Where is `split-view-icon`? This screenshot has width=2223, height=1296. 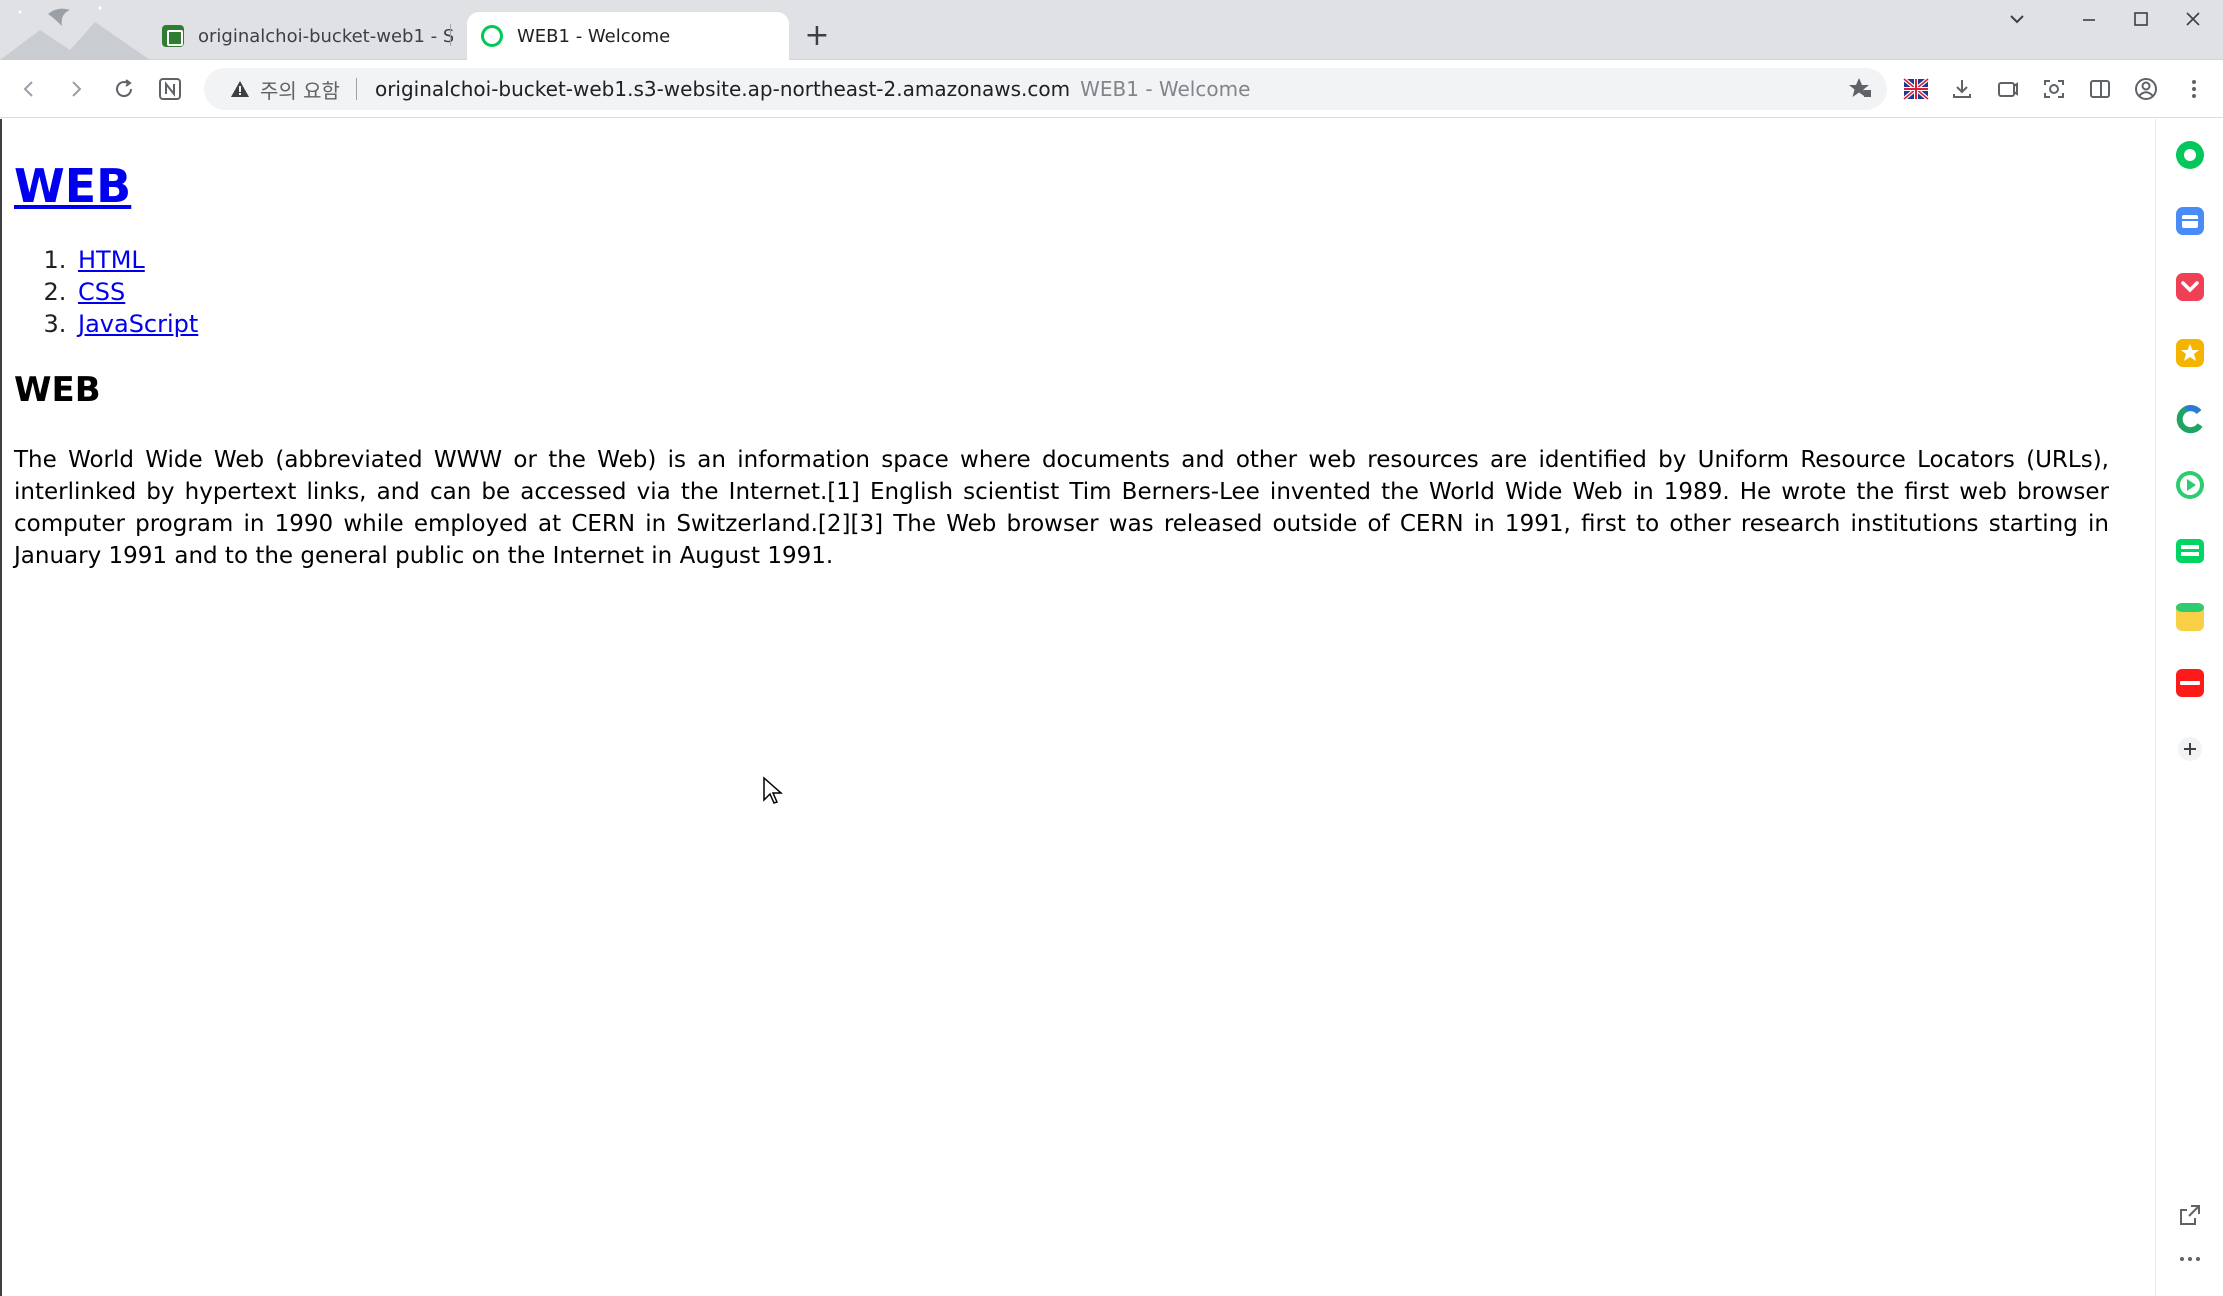 split-view-icon is located at coordinates (2100, 89).